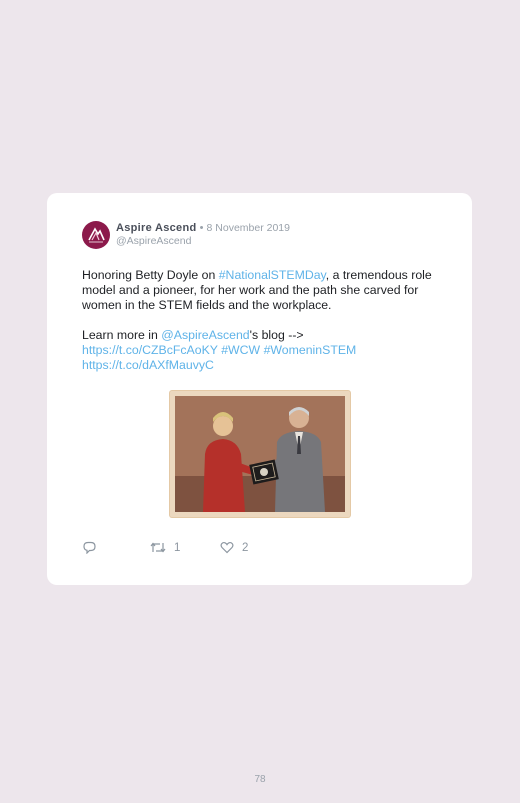  What do you see at coordinates (227, 547) in the screenshot?
I see `heart-icon` at bounding box center [227, 547].